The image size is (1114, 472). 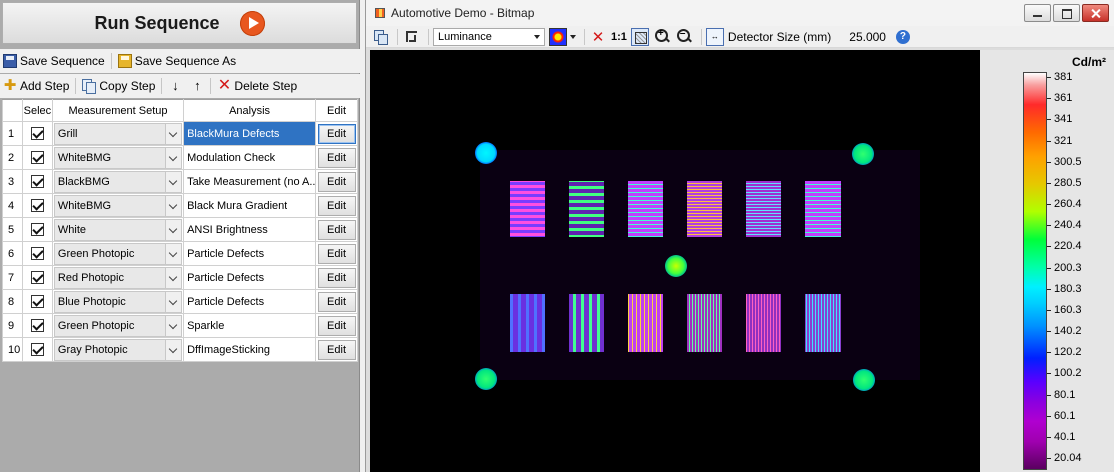 I want to click on scale-tick, so click(x=1049, y=353).